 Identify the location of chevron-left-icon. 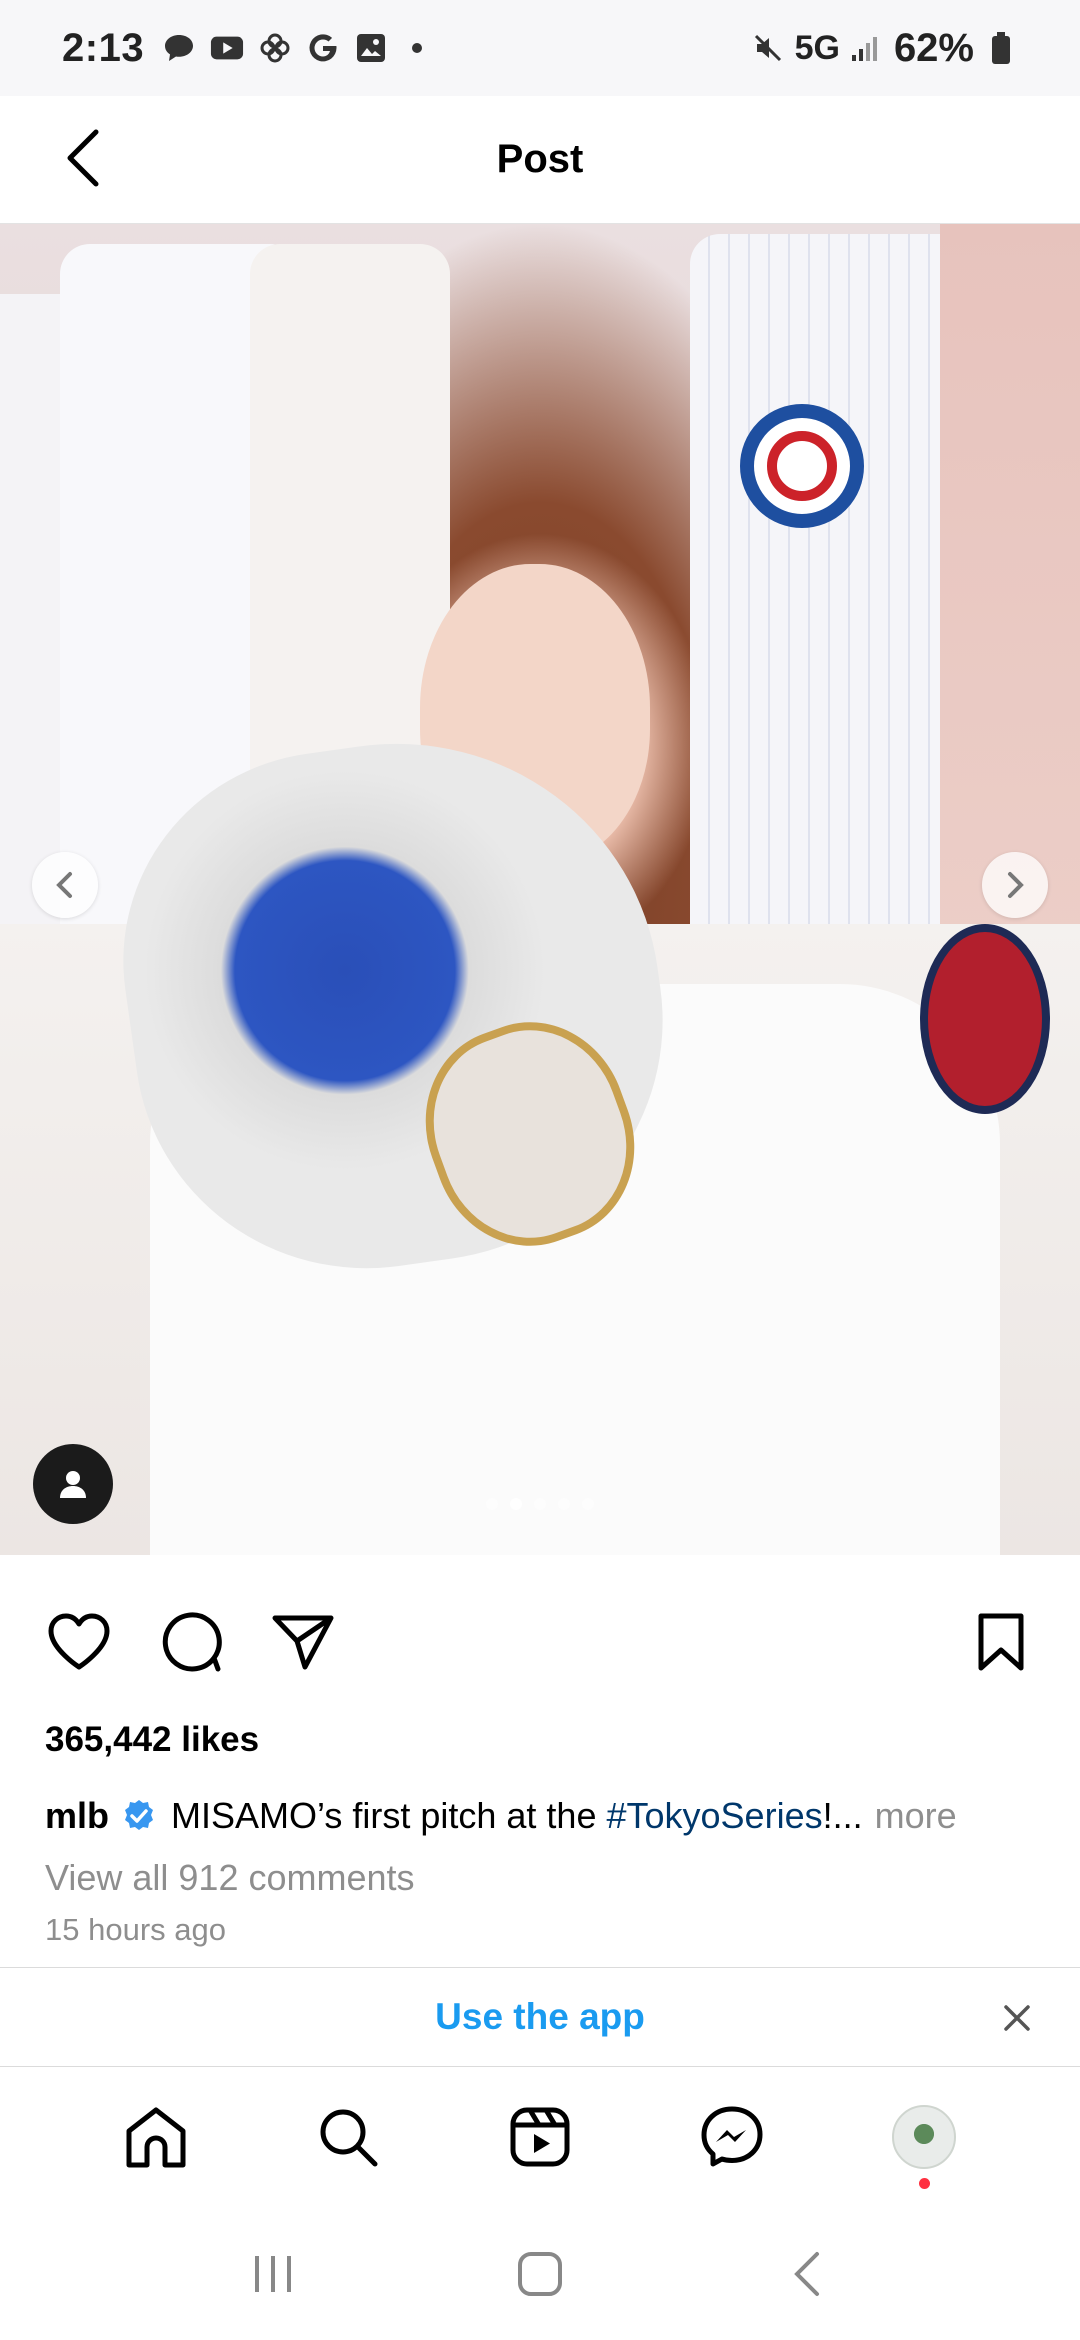
(64, 885).